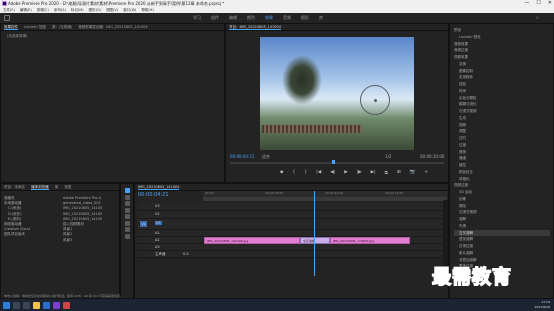 This screenshot has height=311, width=554. Describe the element at coordinates (413, 173) in the screenshot. I see `export-frame-button: 📷` at that location.